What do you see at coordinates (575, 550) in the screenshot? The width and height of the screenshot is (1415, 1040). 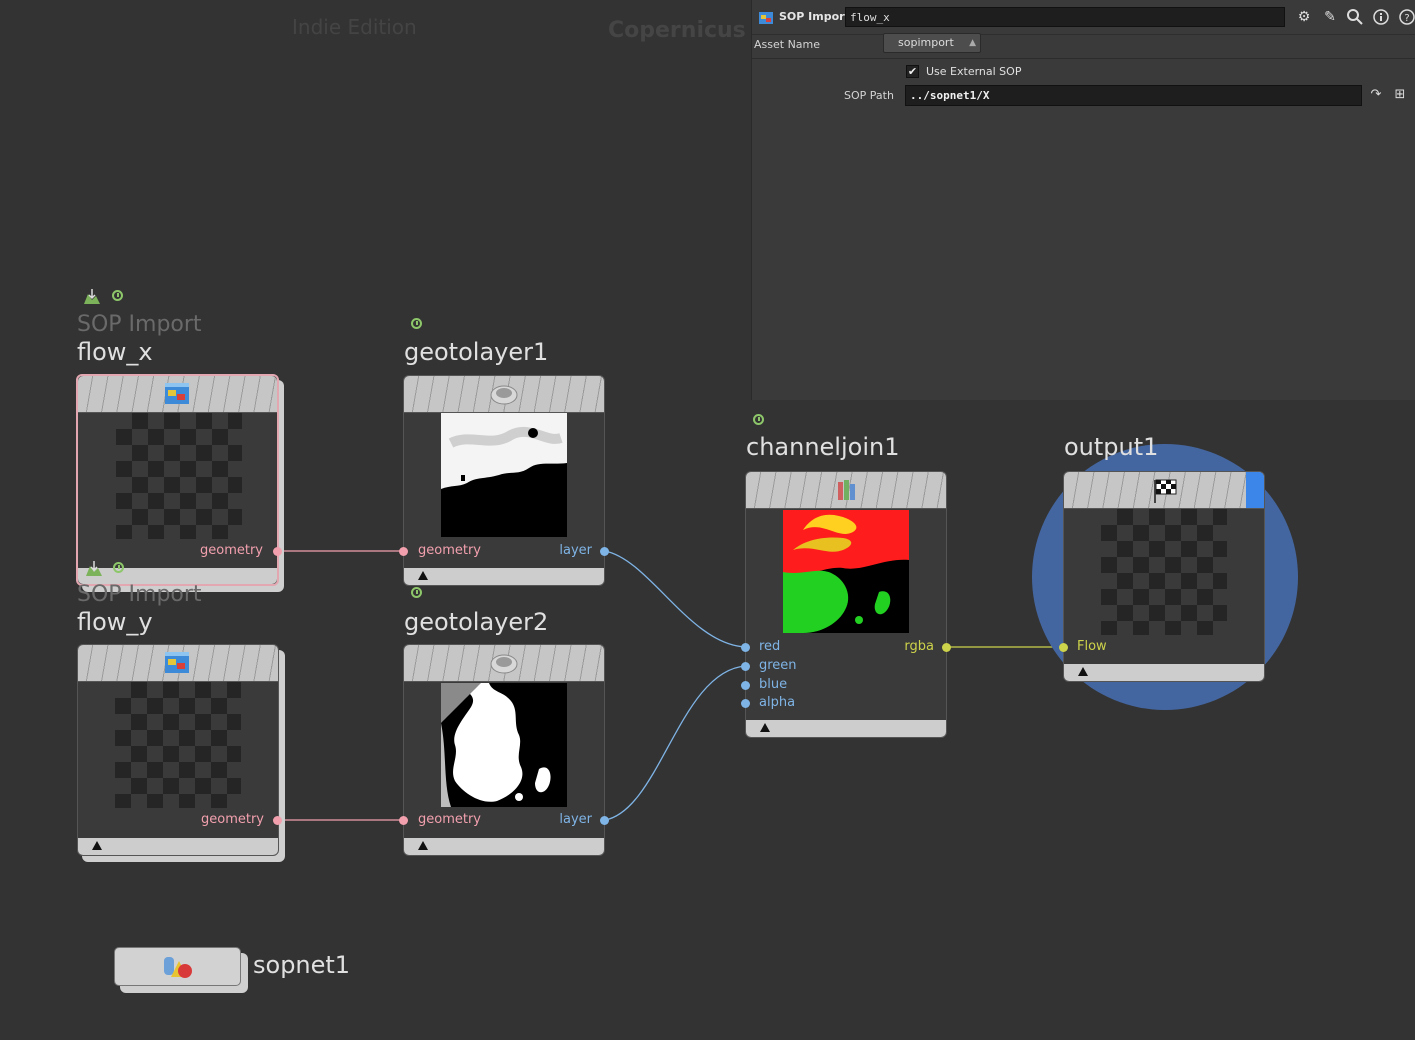 I see `geotolayer1-output-label: layer` at bounding box center [575, 550].